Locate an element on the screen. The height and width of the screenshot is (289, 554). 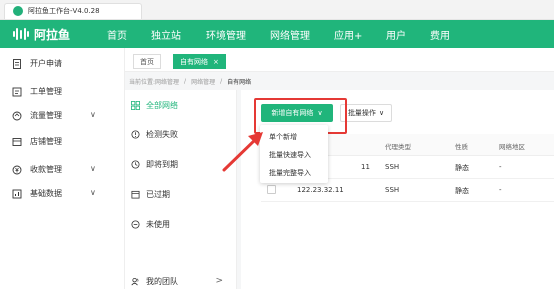
nav-apps: 应用+ is located at coordinates (348, 34).